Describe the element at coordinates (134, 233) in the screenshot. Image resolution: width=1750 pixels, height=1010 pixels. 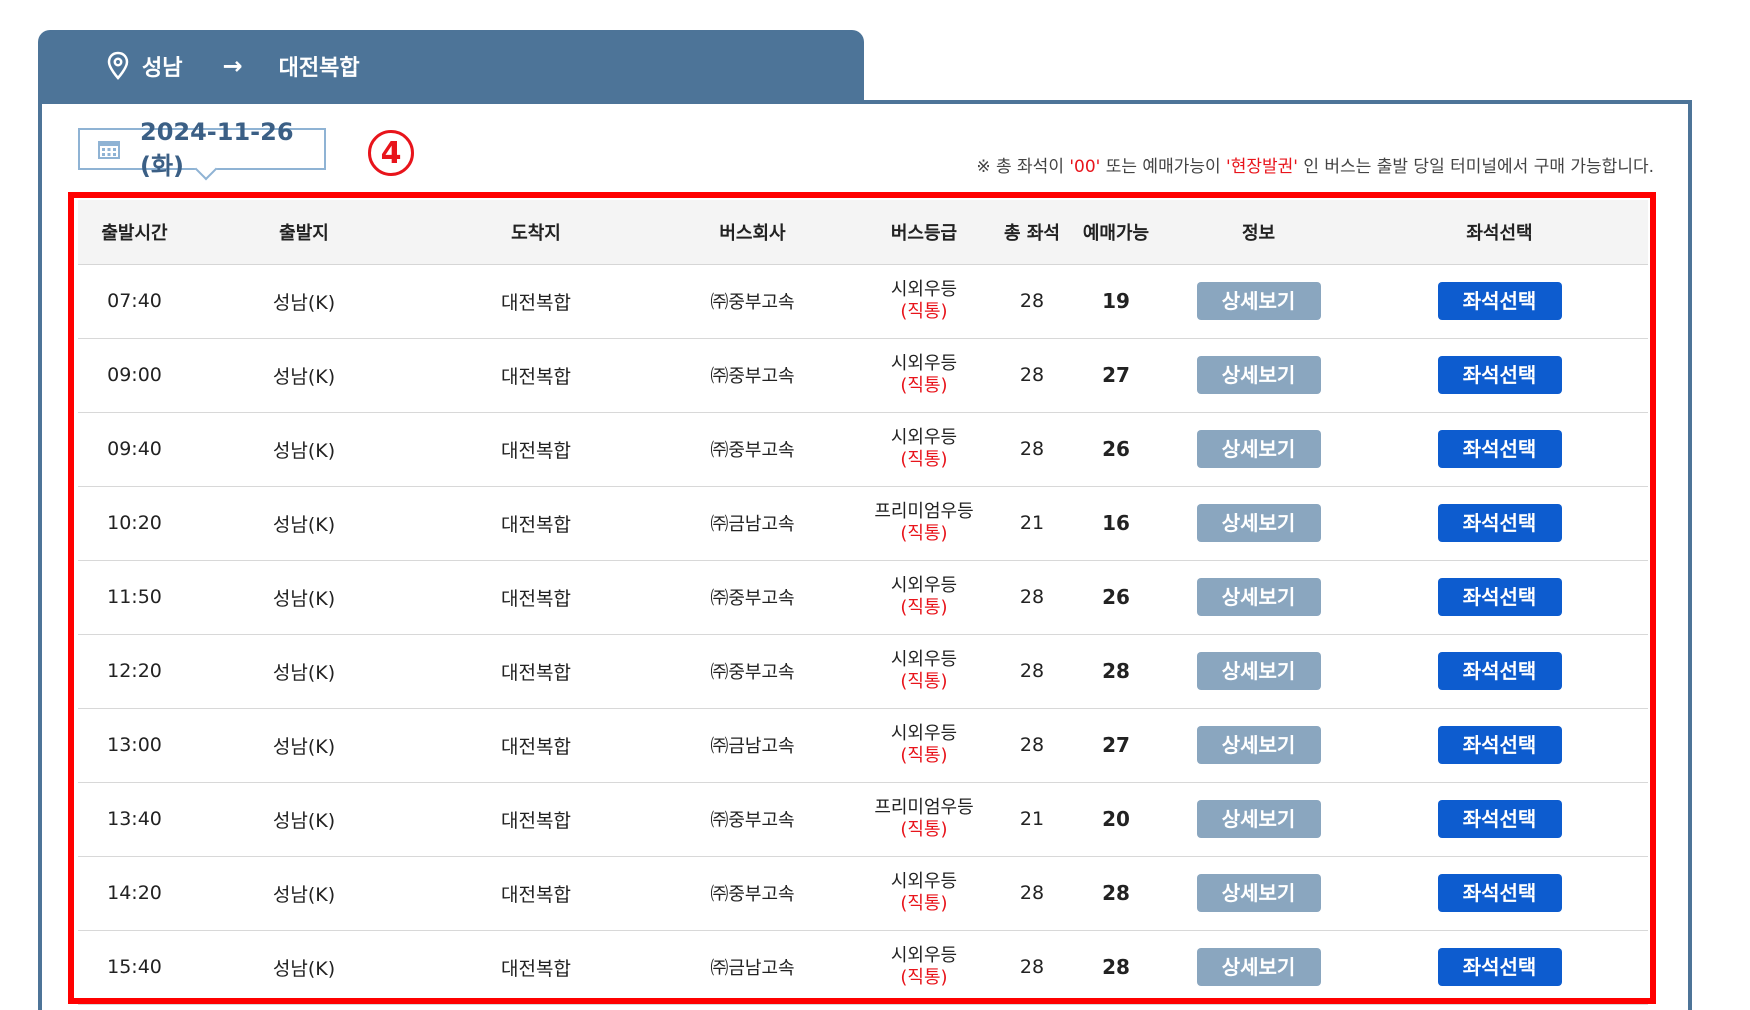
I see `header-departure-time: 출발시간` at that location.